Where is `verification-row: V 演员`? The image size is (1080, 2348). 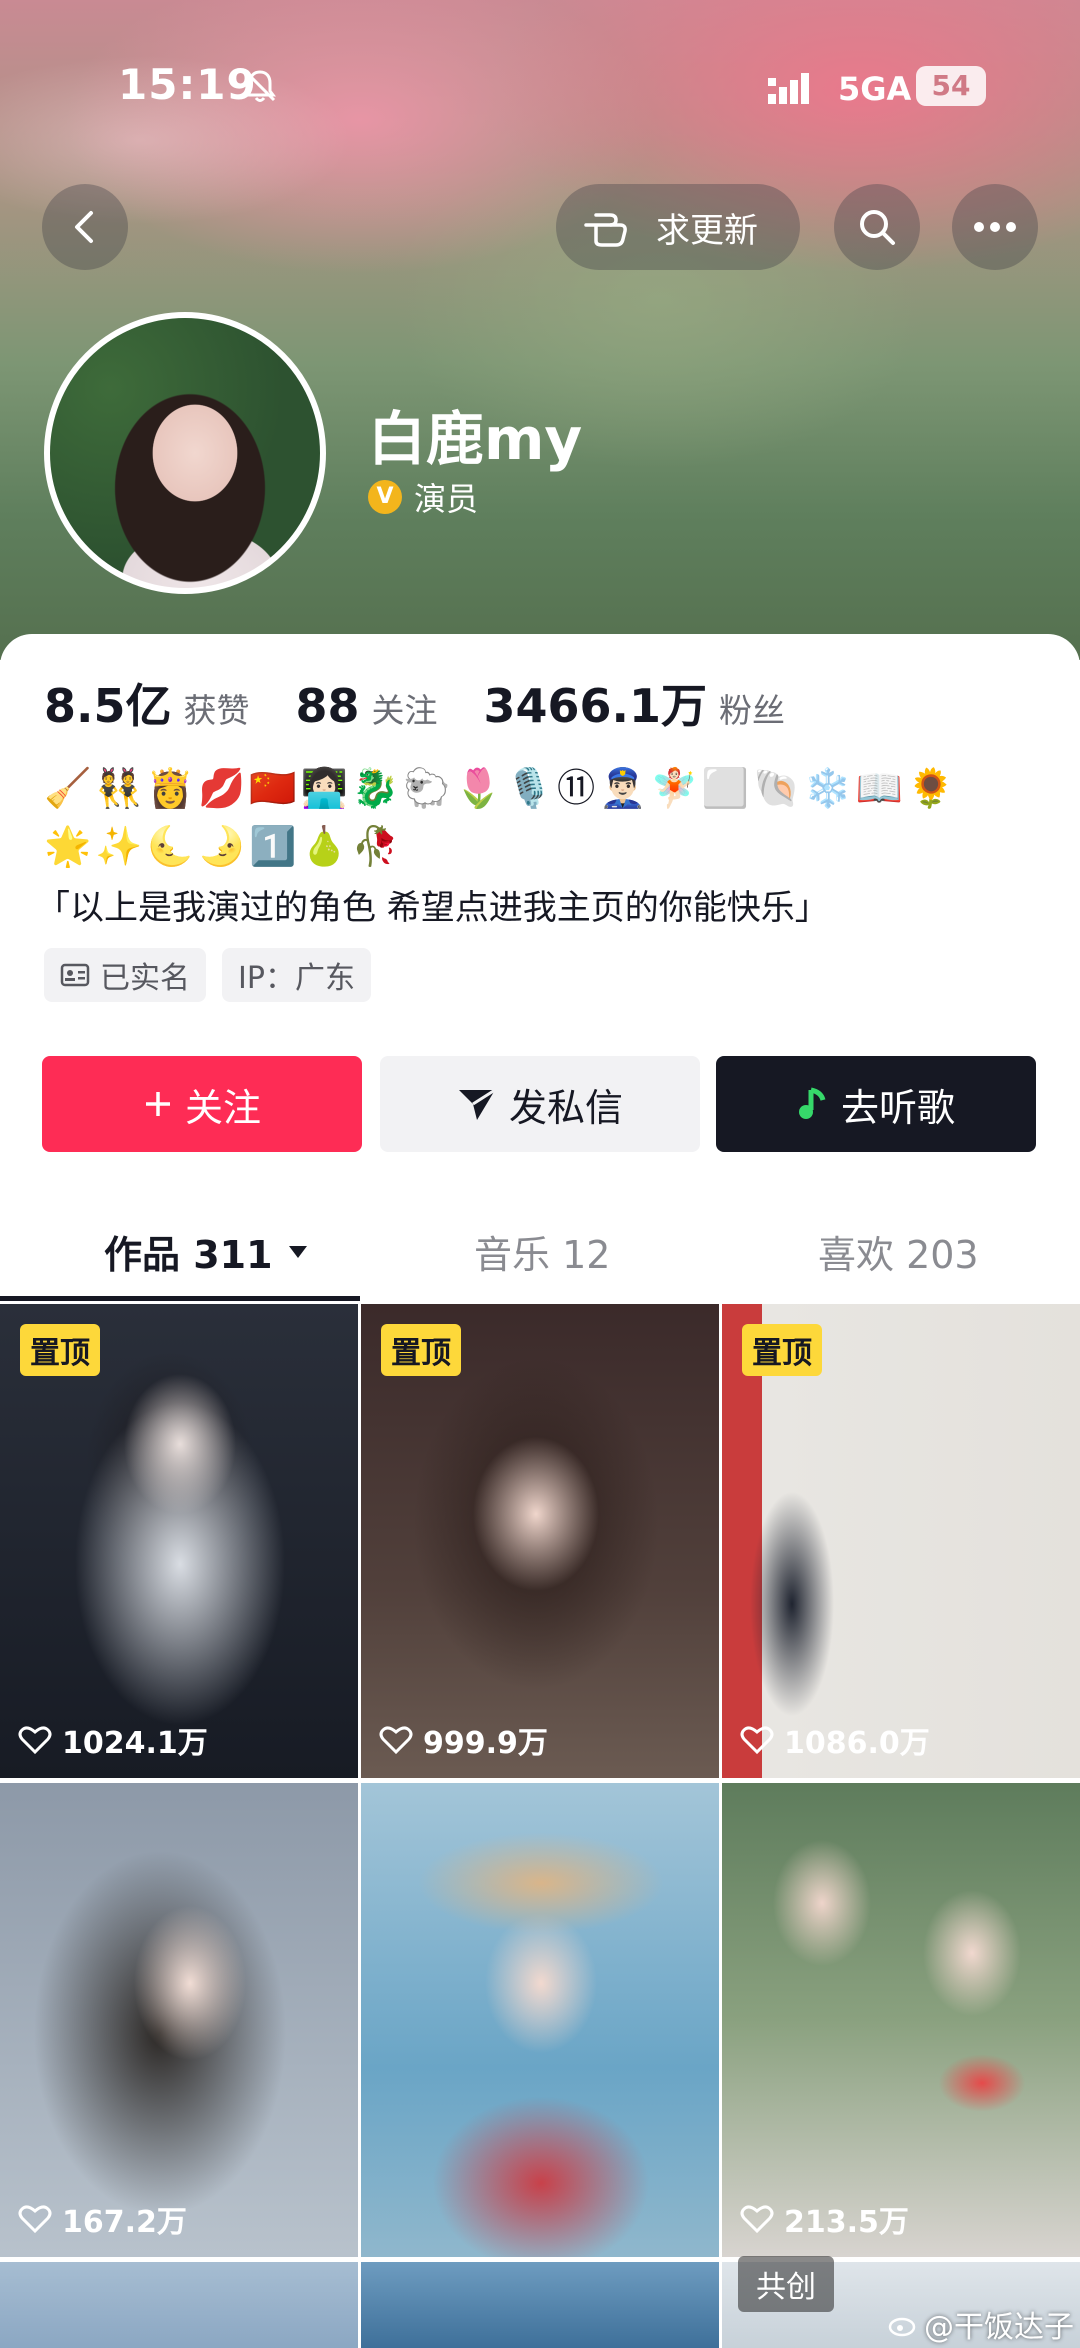 verification-row: V 演员 is located at coordinates (423, 497).